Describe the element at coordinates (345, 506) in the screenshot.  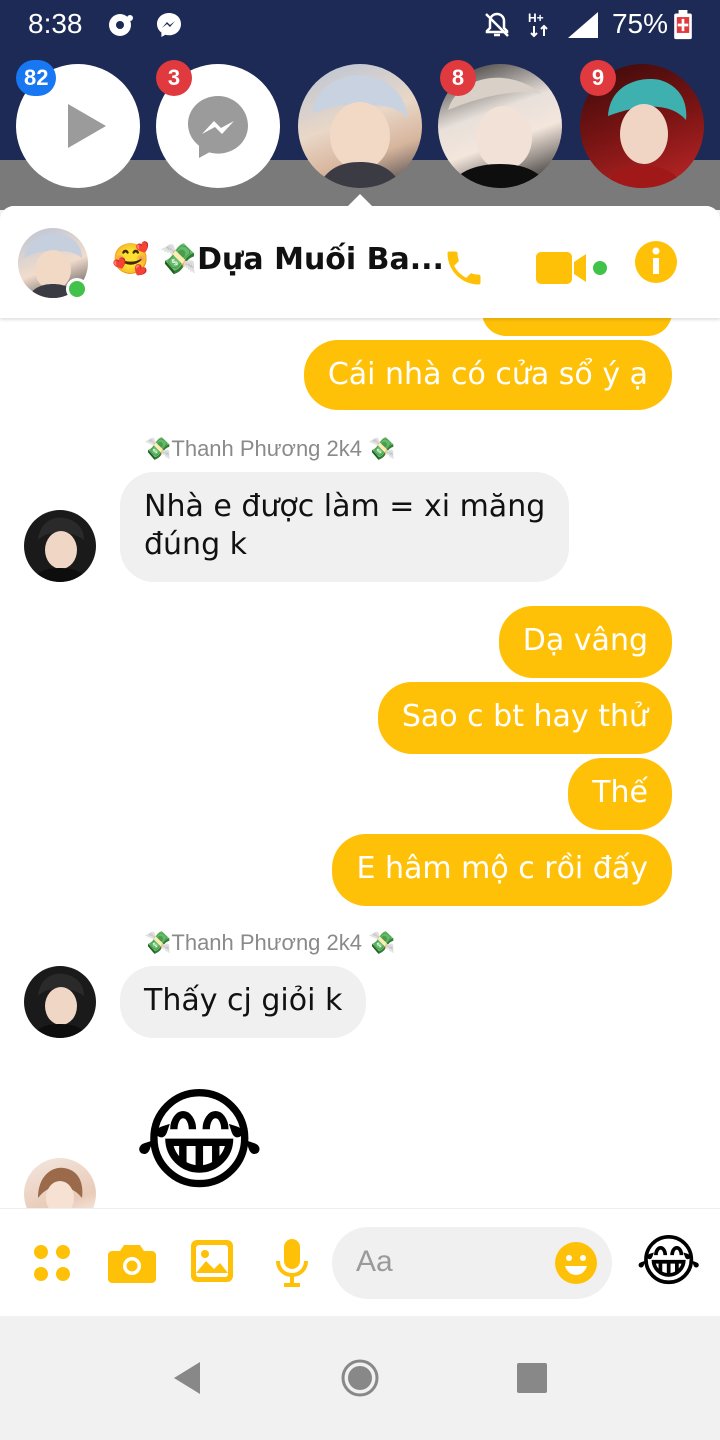
I see `message-text: Nhà e được làm = xi măng` at that location.